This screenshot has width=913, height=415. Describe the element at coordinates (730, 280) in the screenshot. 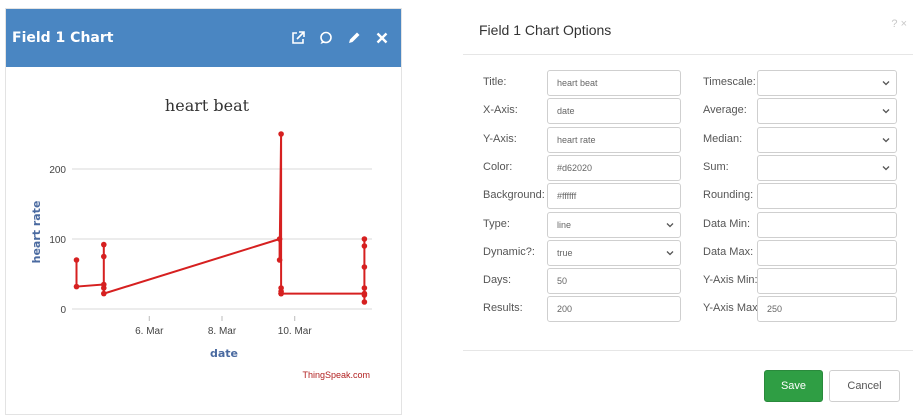

I see `y-axis-min-label: Y-Axis Min:` at that location.